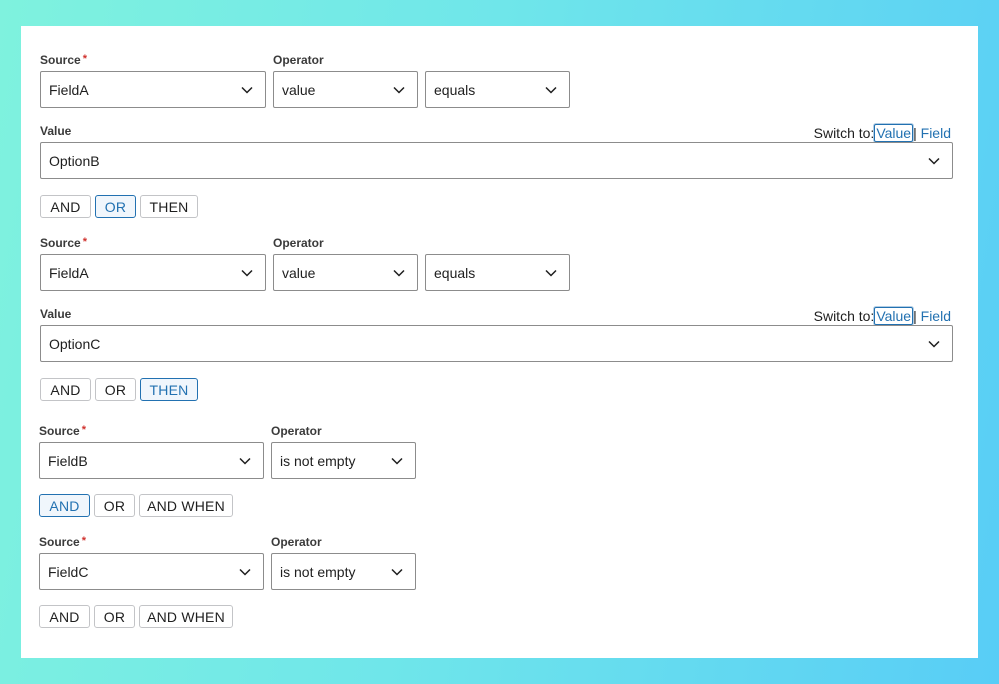 Image resolution: width=999 pixels, height=684 pixels. I want to click on source-select-value: FieldB, so click(142, 461).